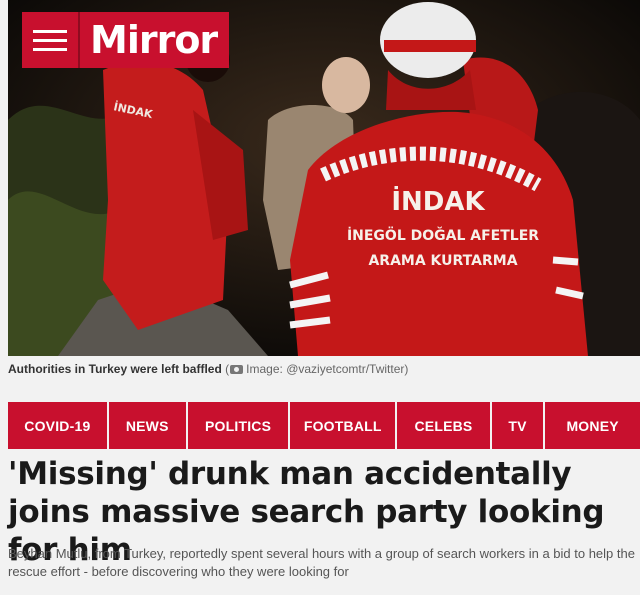 The image size is (640, 595). Describe the element at coordinates (327, 369) in the screenshot. I see `image-credit: Image: @vaziyetcomtr/Twitter)` at that location.